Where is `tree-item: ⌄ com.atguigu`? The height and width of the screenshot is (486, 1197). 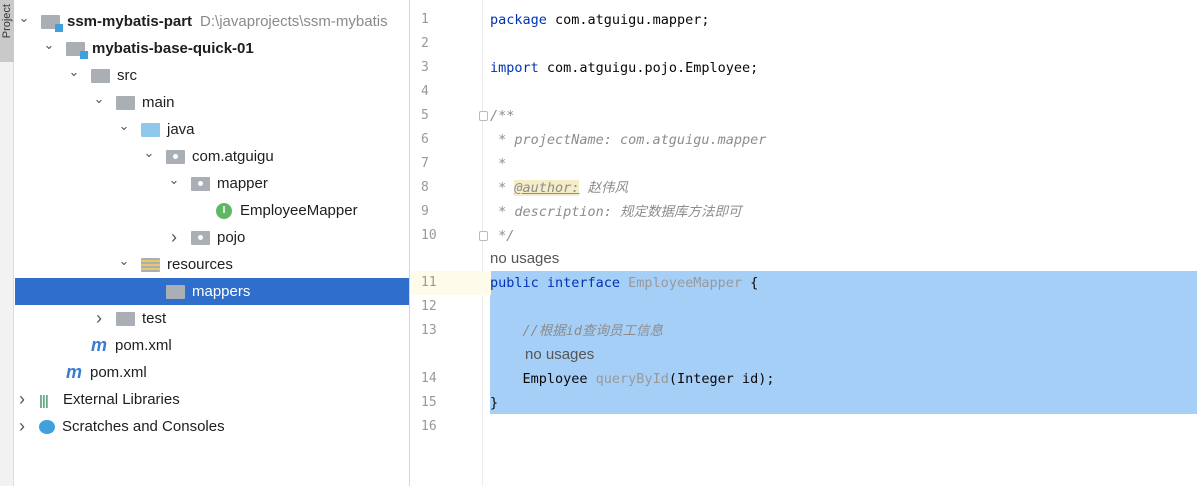 tree-item: ⌄ com.atguigu is located at coordinates (212, 156).